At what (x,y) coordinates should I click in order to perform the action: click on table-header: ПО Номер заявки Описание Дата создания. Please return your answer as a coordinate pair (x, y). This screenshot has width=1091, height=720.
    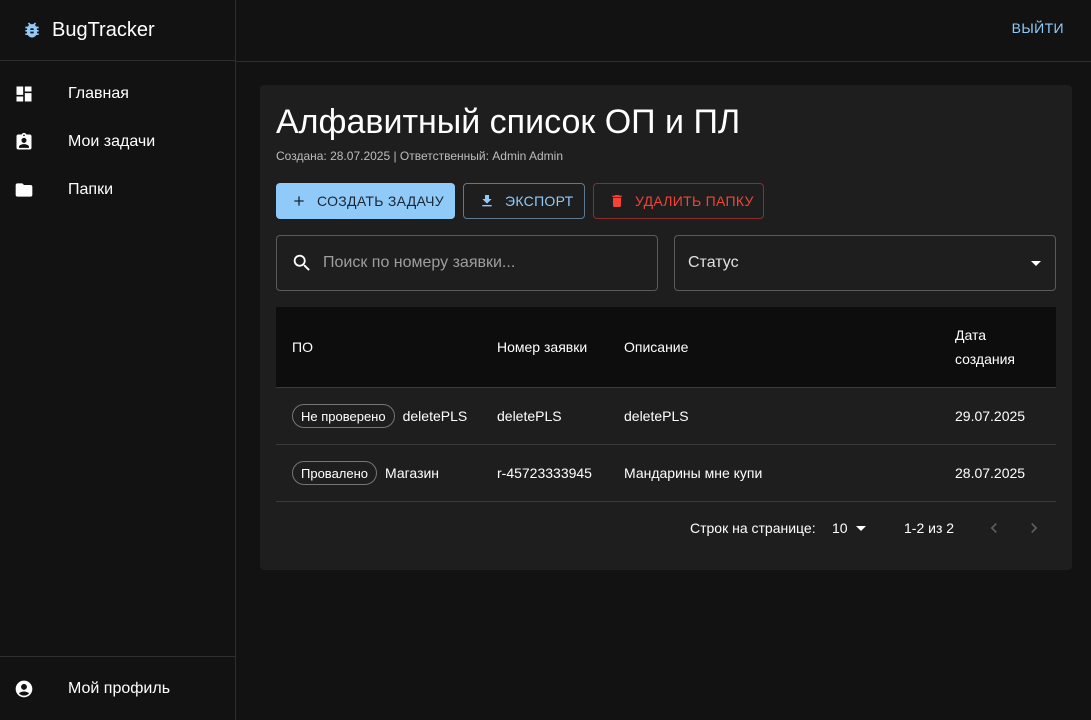
    Looking at the image, I should click on (666, 347).